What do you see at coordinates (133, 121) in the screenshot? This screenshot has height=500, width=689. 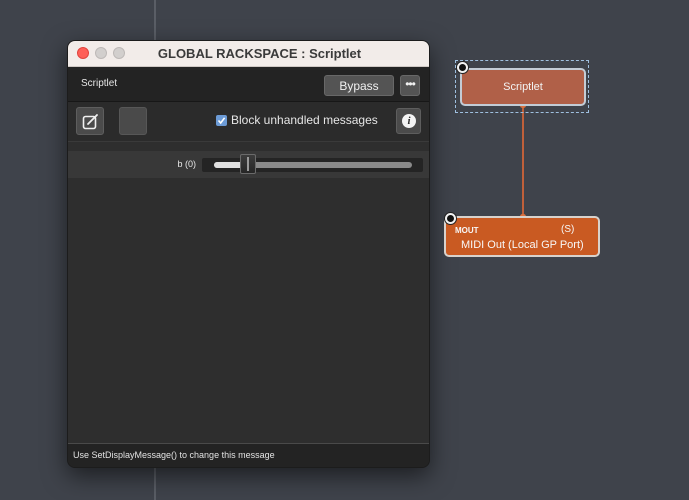 I see `blank-toggle-button` at bounding box center [133, 121].